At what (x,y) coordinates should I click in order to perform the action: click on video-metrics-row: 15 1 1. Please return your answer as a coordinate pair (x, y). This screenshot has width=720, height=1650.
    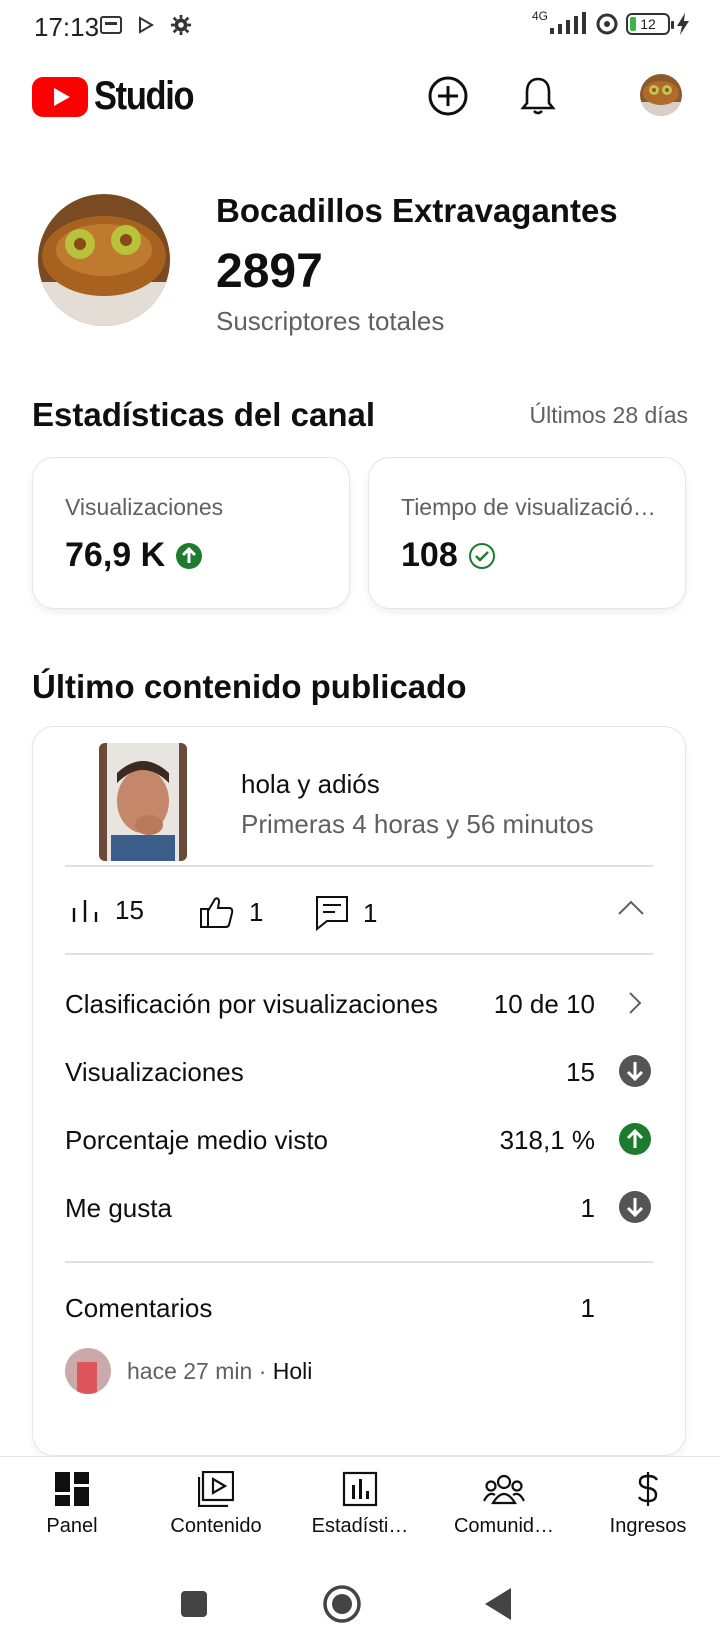
    Looking at the image, I should click on (359, 914).